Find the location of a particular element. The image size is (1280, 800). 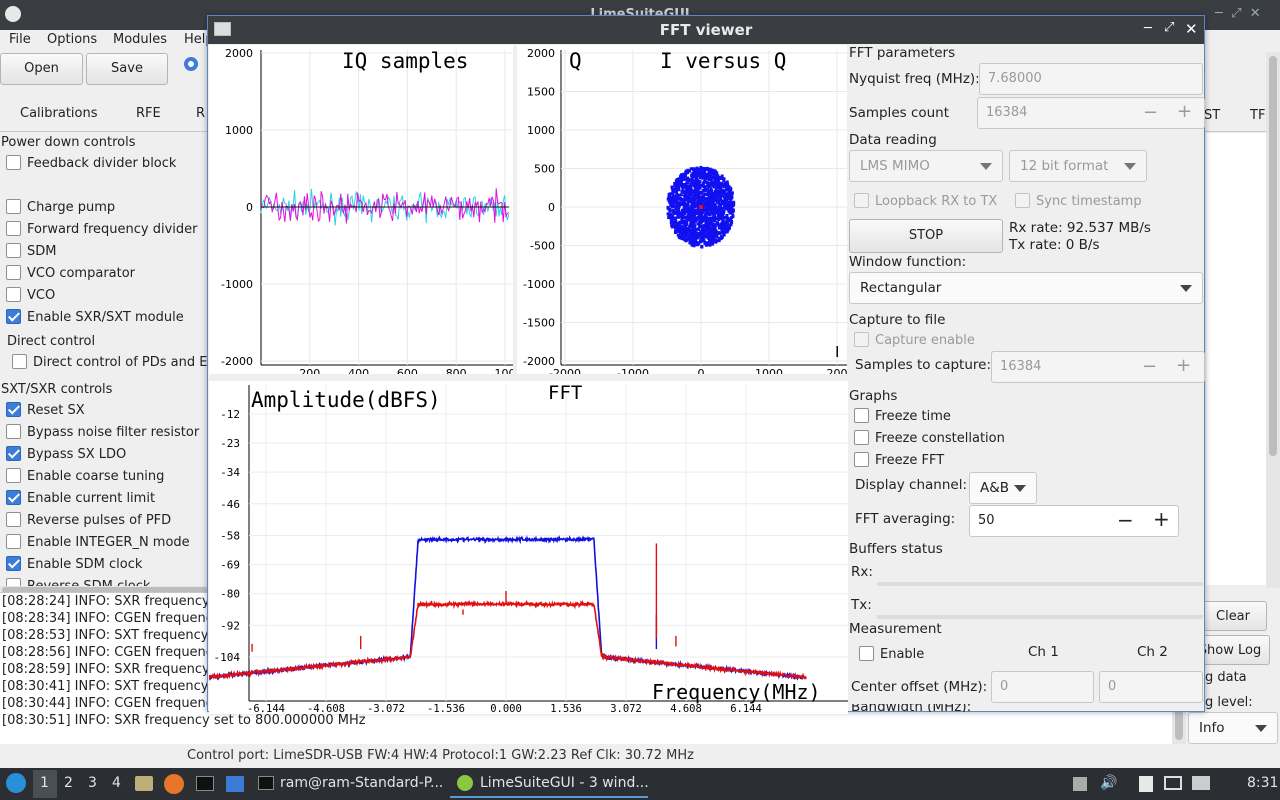

tab-st: ST is located at coordinates (1212, 115).